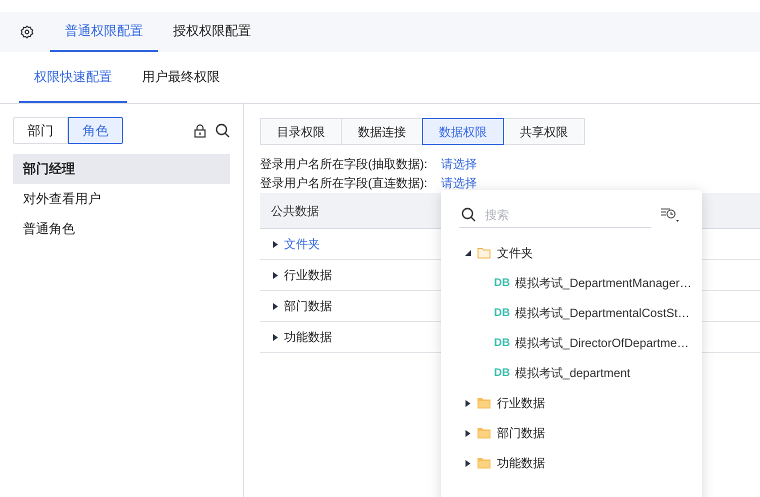  Describe the element at coordinates (200, 131) in the screenshot. I see `lock-icon` at that location.